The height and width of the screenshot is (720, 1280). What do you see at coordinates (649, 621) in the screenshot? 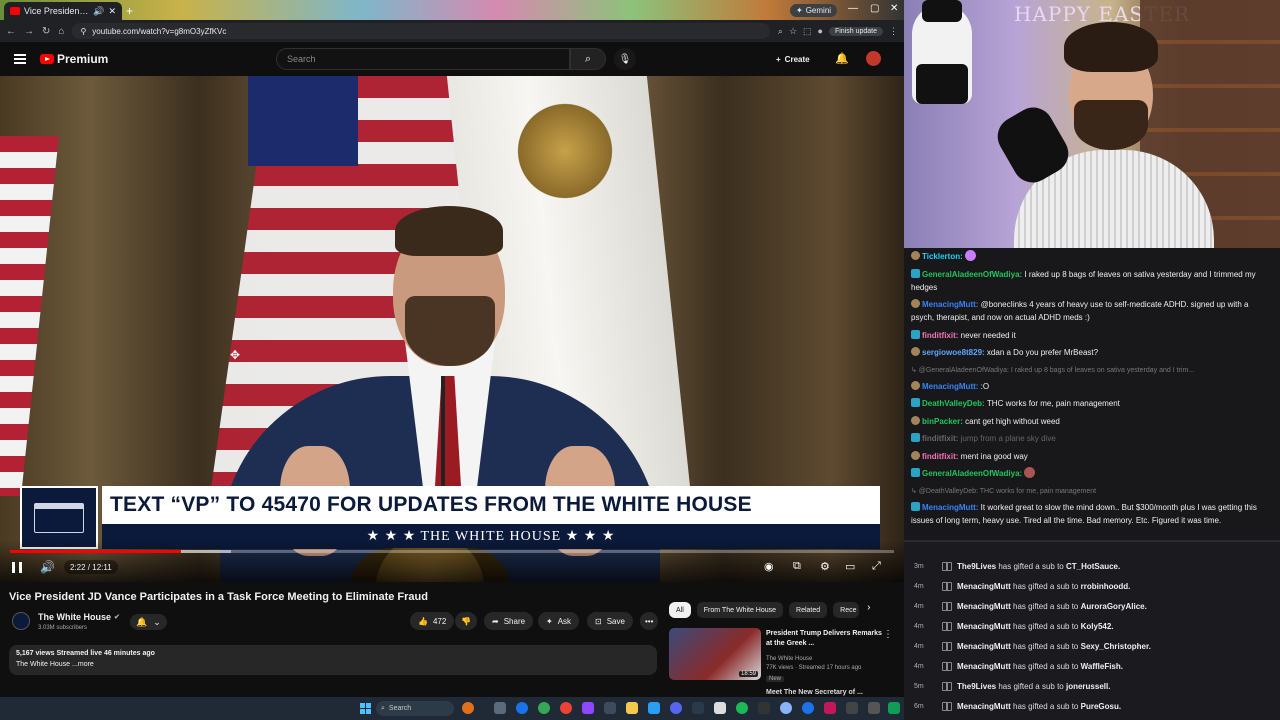
I see `more-actions-button: •••` at bounding box center [649, 621].